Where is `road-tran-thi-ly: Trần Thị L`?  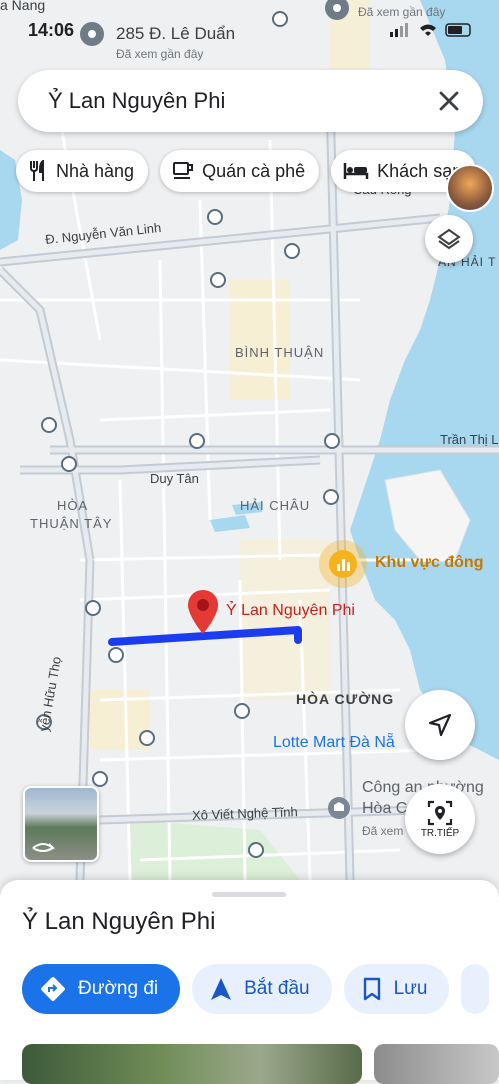 road-tran-thi-ly: Trần Thị L is located at coordinates (469, 439).